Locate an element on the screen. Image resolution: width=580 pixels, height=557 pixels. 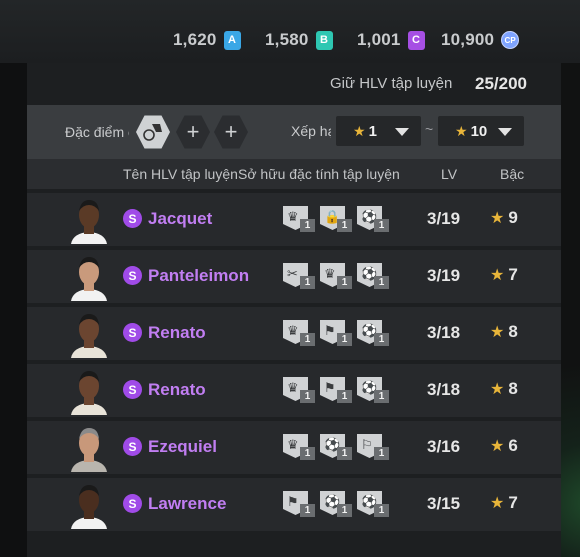
trait-filter-selected is located at coordinates (153, 132).